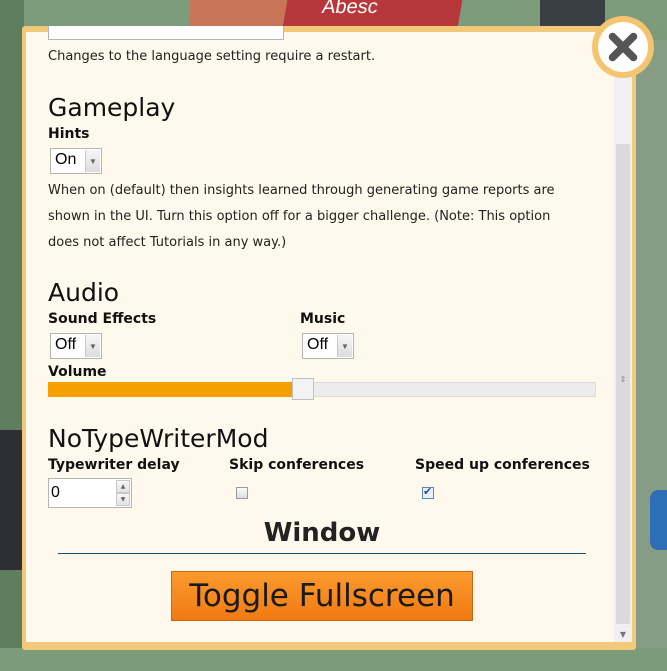  I want to click on volume-label: Volume, so click(77, 372).